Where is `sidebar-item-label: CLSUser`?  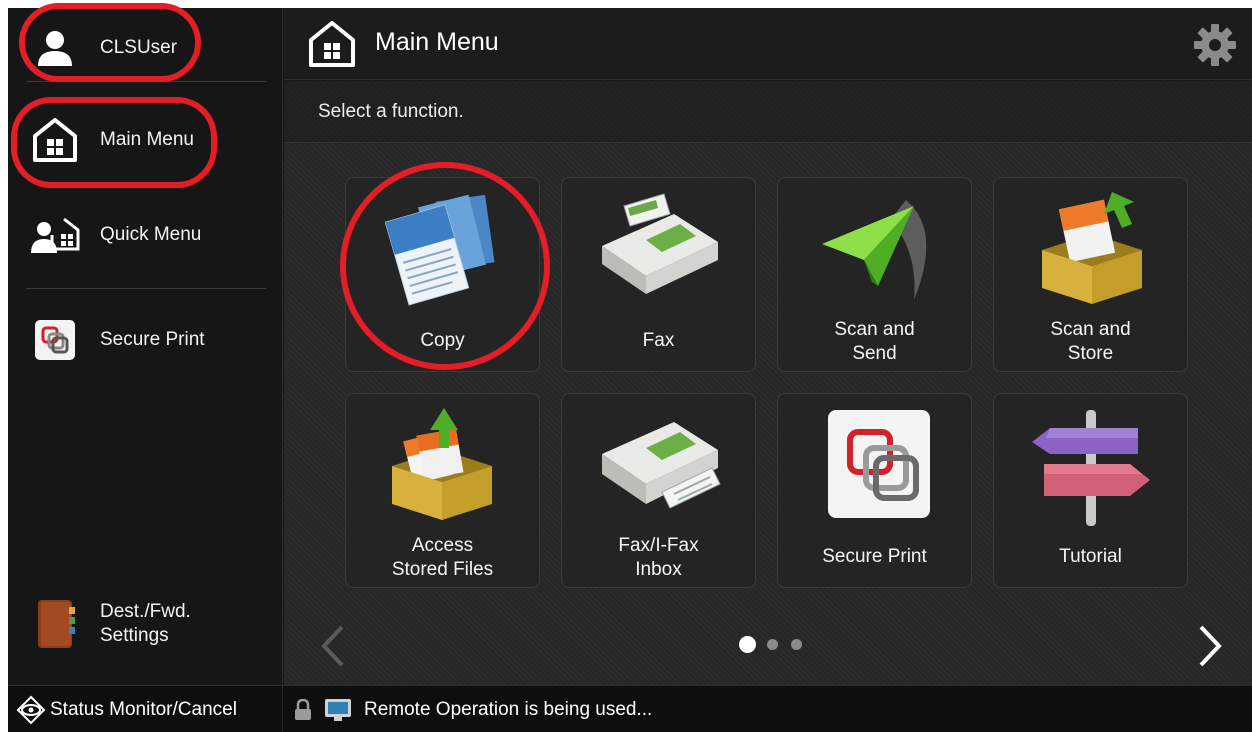 sidebar-item-label: CLSUser is located at coordinates (139, 47).